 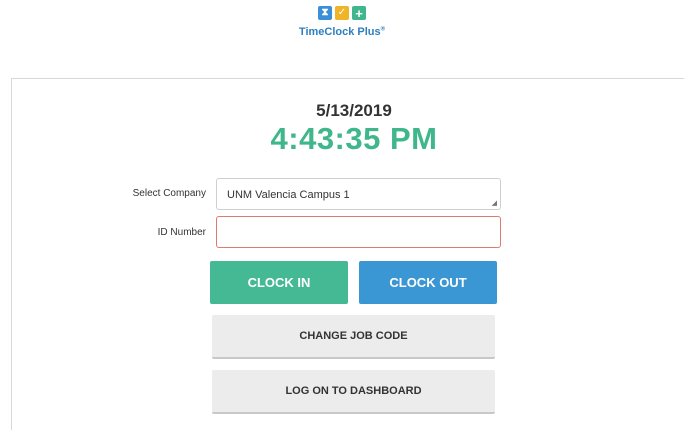 I want to click on hourglass-icon: ⧗, so click(x=325, y=13).